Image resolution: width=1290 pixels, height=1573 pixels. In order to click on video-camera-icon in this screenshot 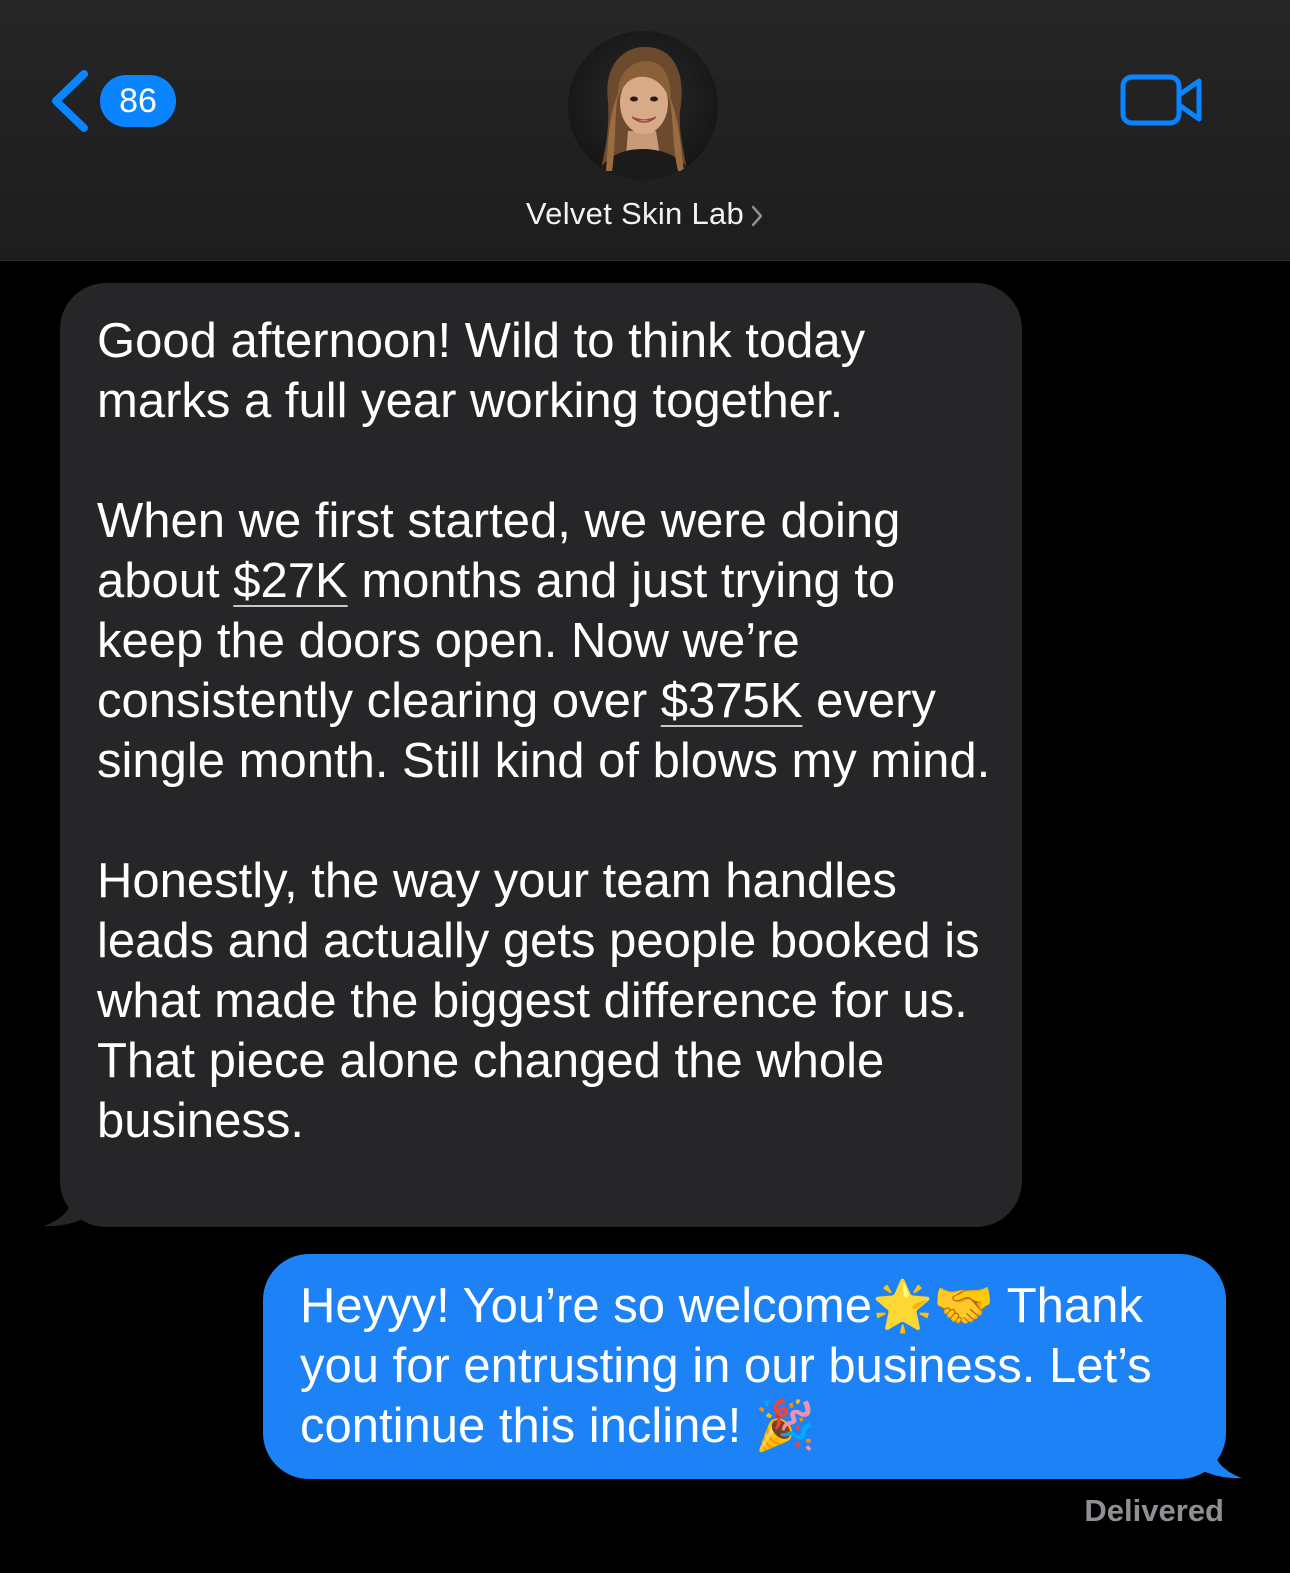, I will do `click(1161, 100)`.